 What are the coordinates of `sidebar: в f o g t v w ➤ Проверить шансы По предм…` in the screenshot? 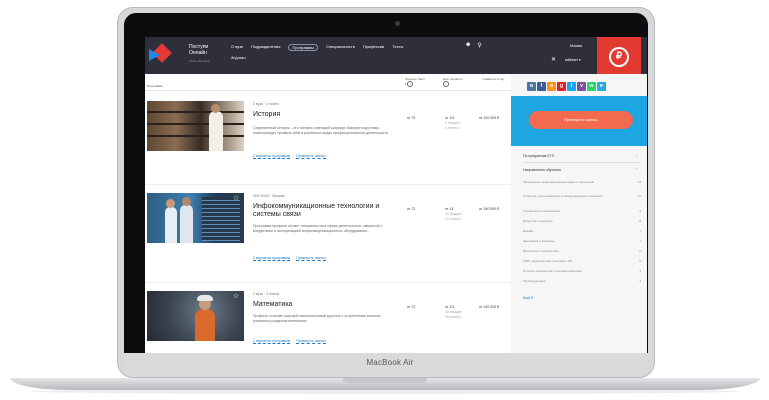 It's located at (579, 213).